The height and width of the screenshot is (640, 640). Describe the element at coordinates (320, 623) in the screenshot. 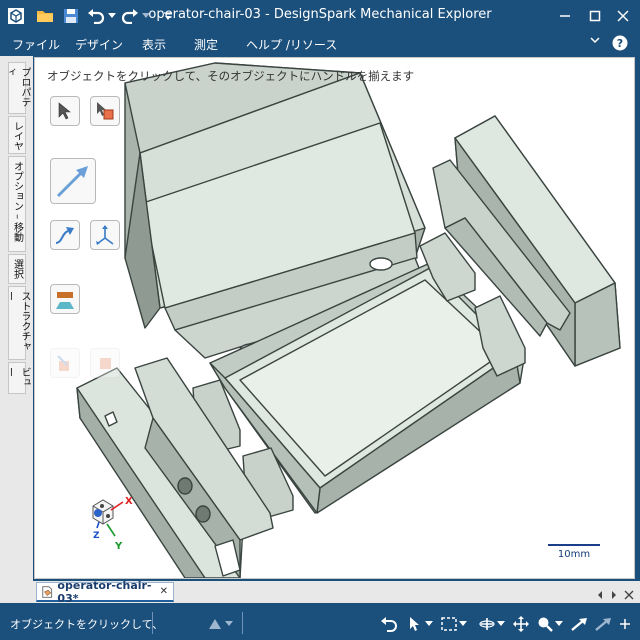

I see `status-bar: オブジェクトをクリックして、` at that location.